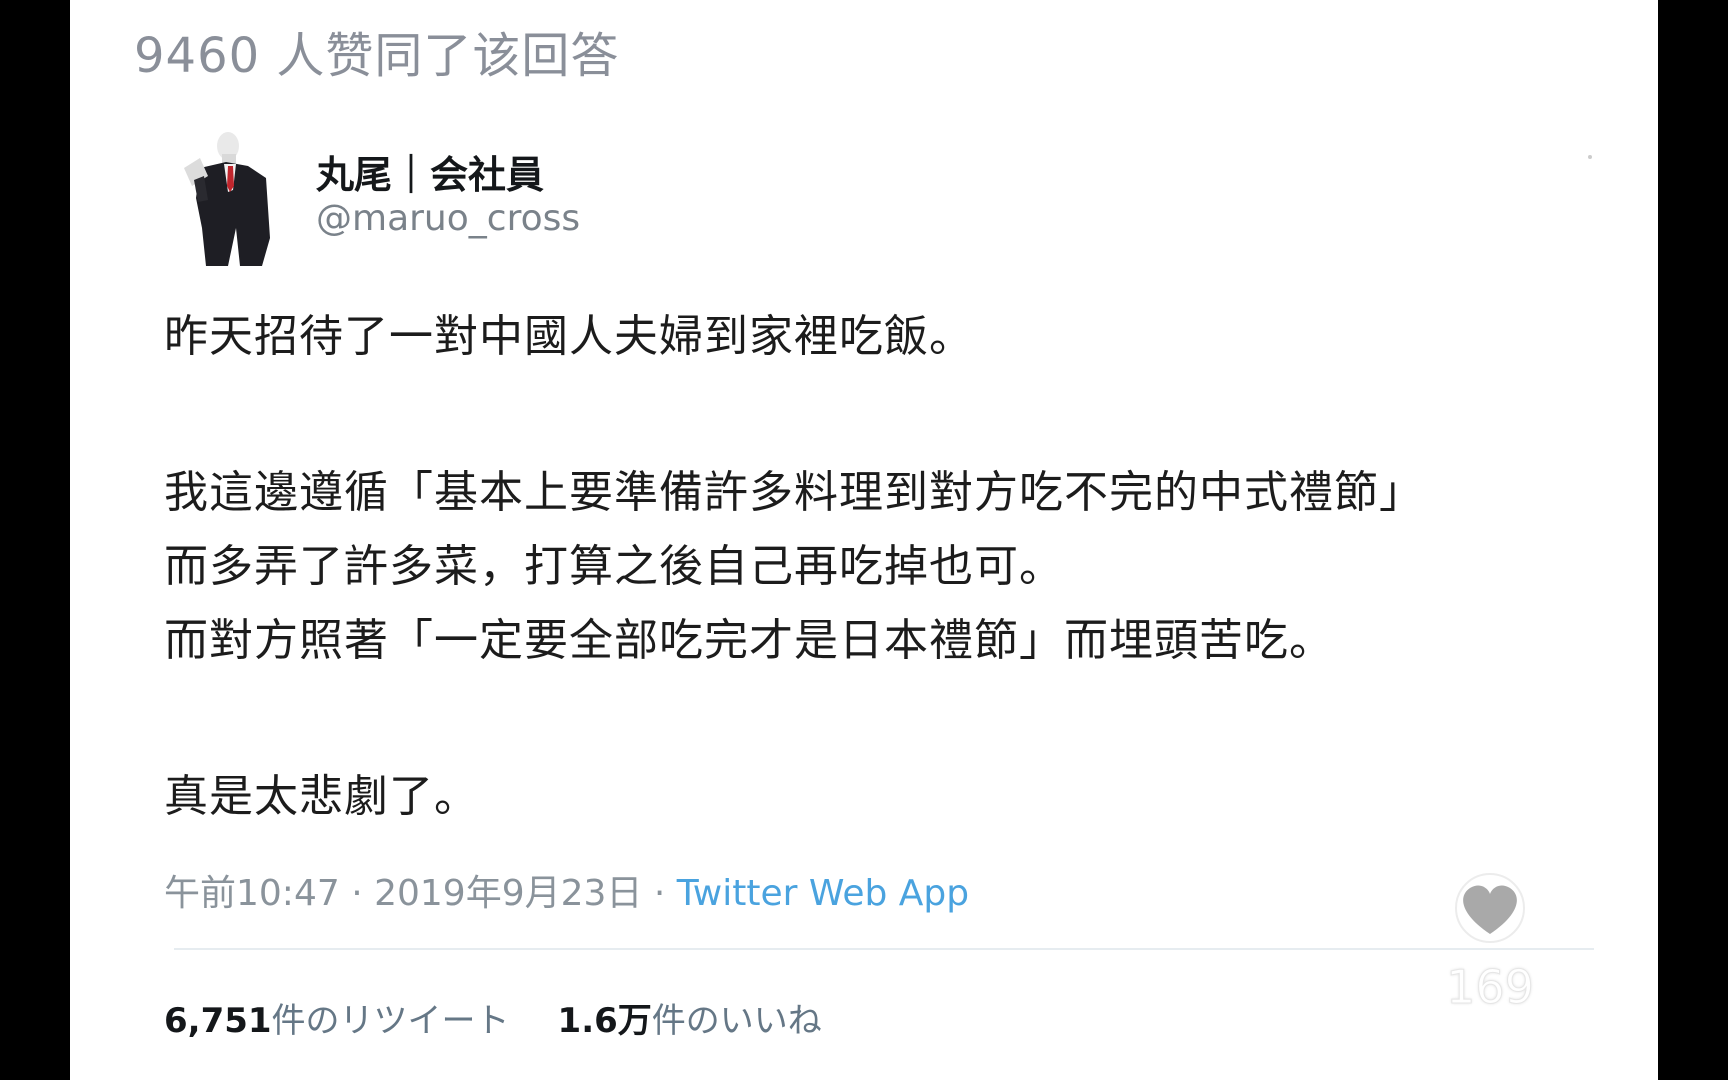 The width and height of the screenshot is (1728, 1080). Describe the element at coordinates (1490, 987) in the screenshot. I see `like-count: 169` at that location.